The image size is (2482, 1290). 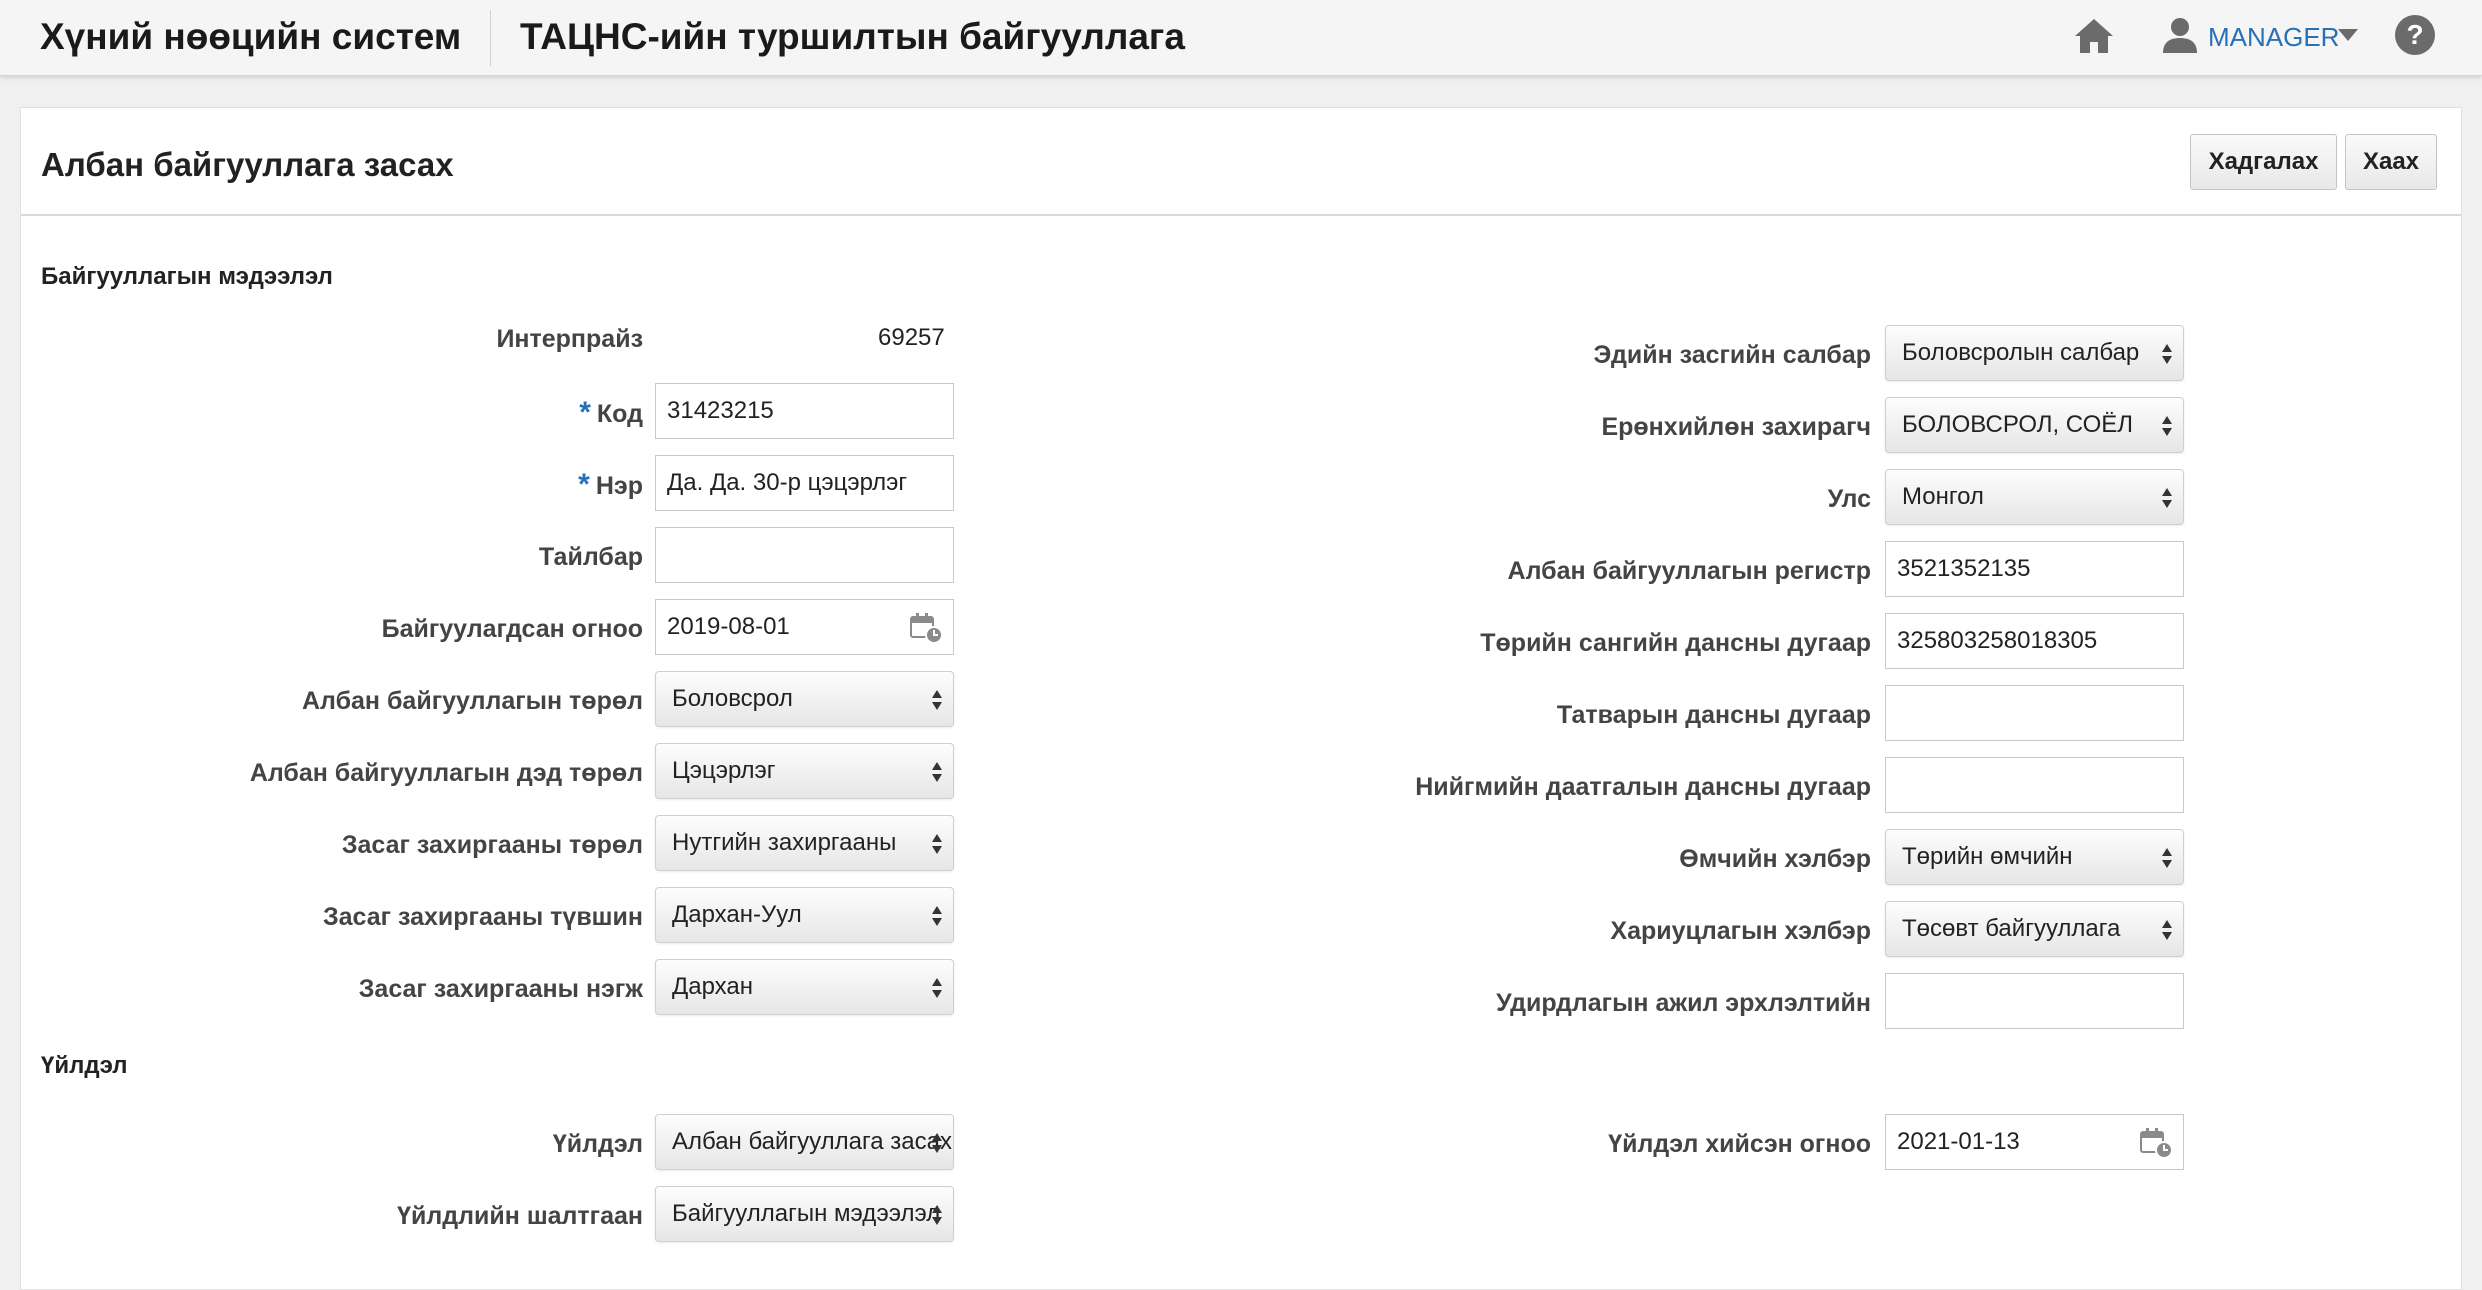 I want to click on org-subtype-select: Цэцэрлэг, so click(x=804, y=771).